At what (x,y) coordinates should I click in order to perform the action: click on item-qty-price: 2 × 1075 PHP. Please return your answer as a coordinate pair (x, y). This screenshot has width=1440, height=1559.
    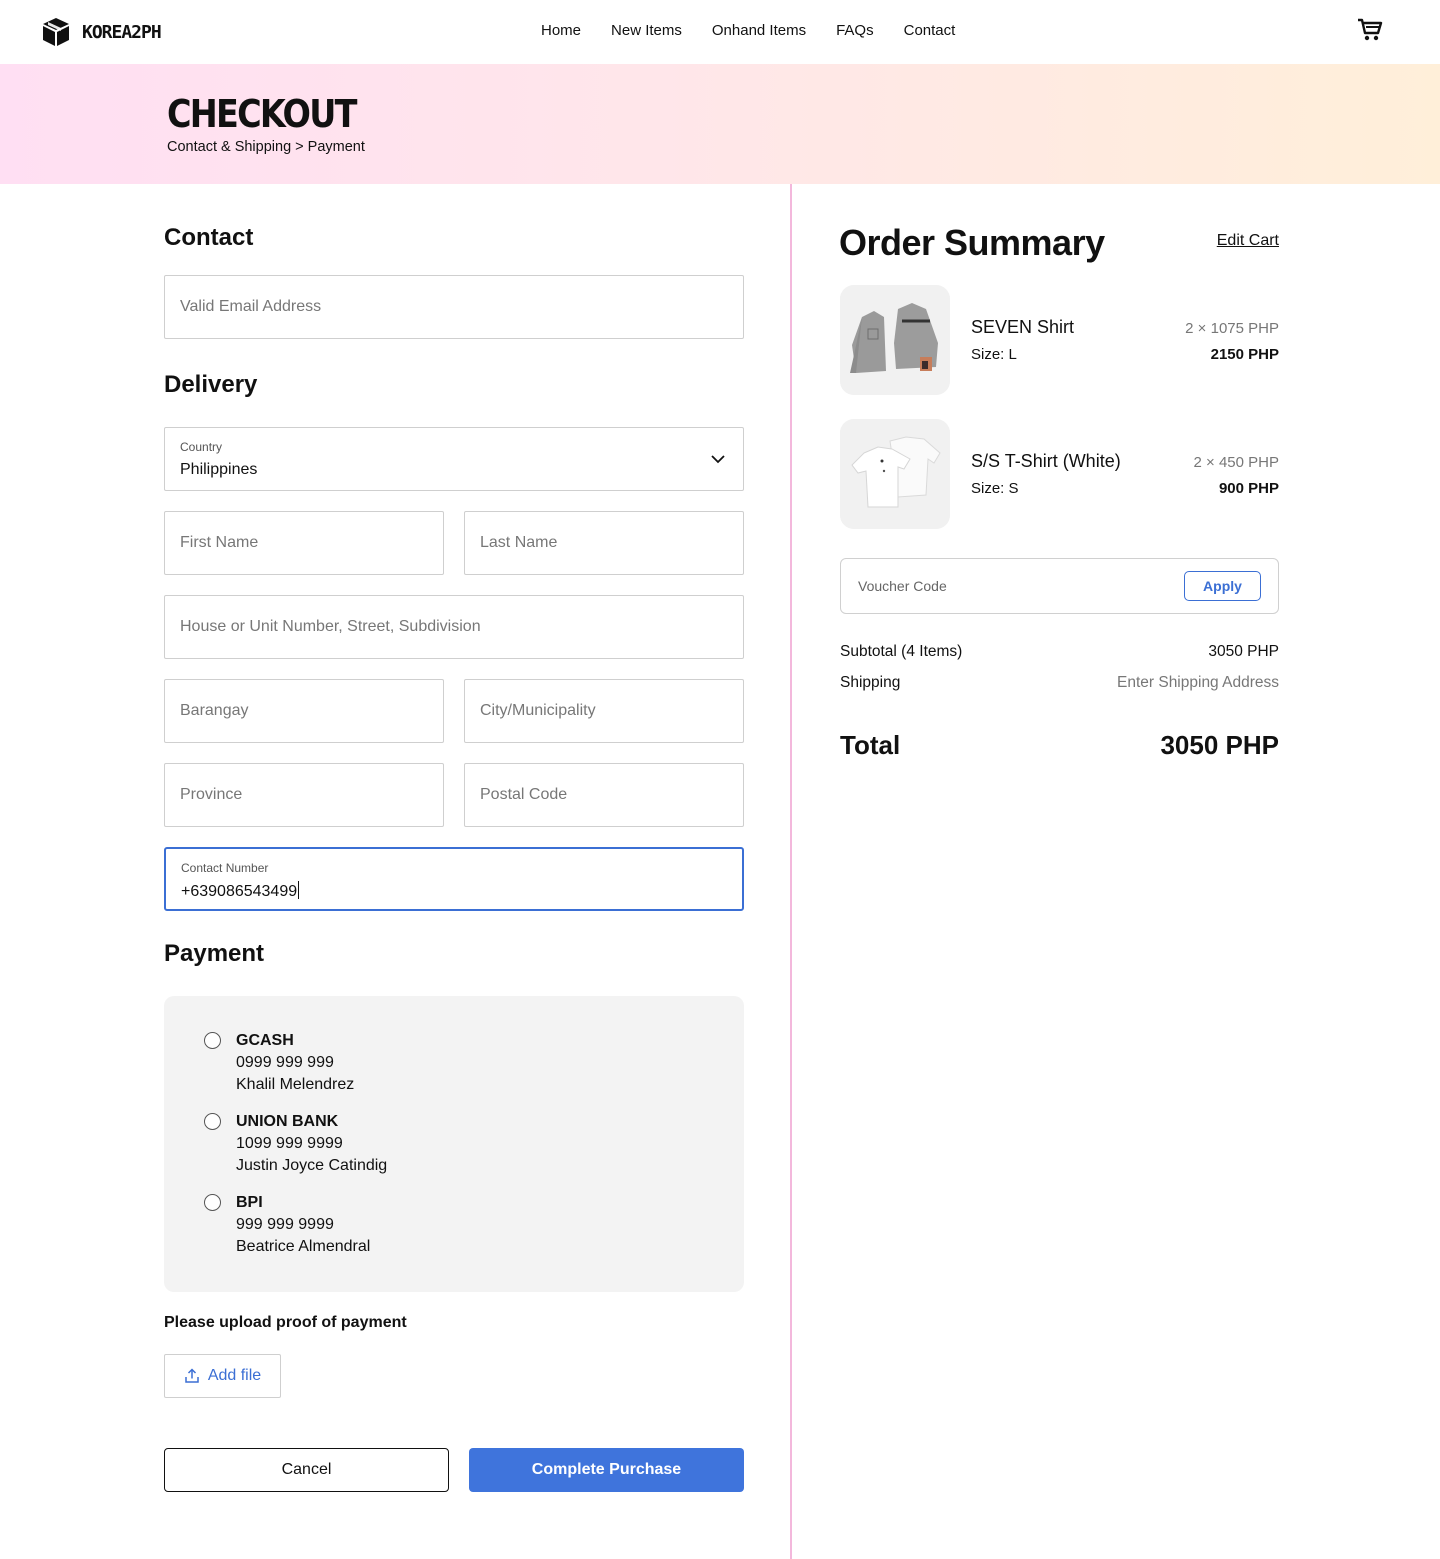
    Looking at the image, I should click on (1232, 328).